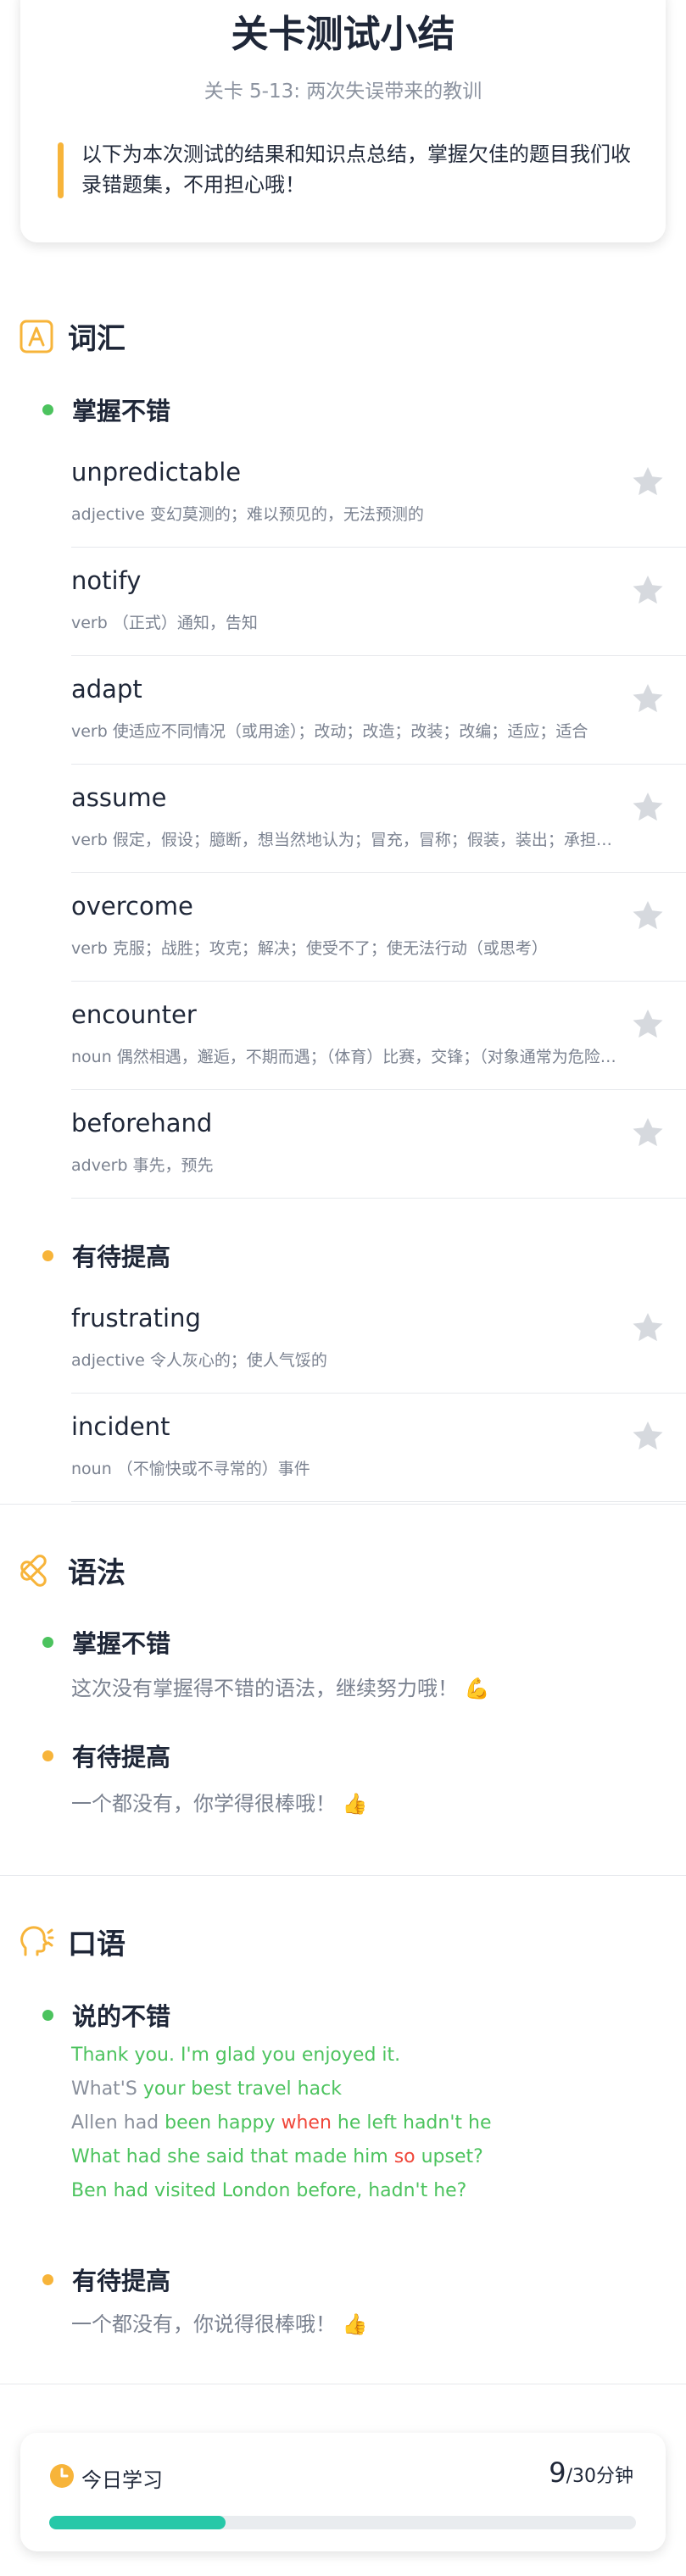  Describe the element at coordinates (156, 472) in the screenshot. I see `vocab-word: unpredictable` at that location.